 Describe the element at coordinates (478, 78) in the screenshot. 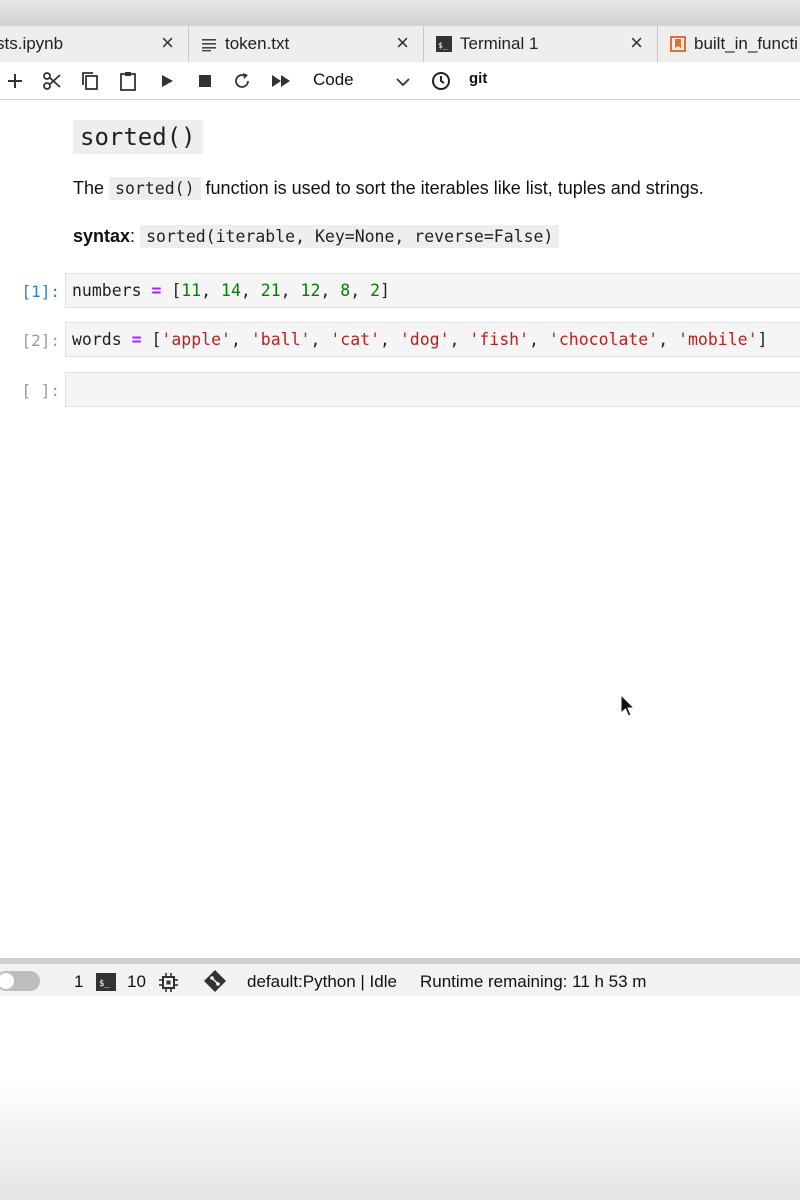

I see `git-button: git` at that location.